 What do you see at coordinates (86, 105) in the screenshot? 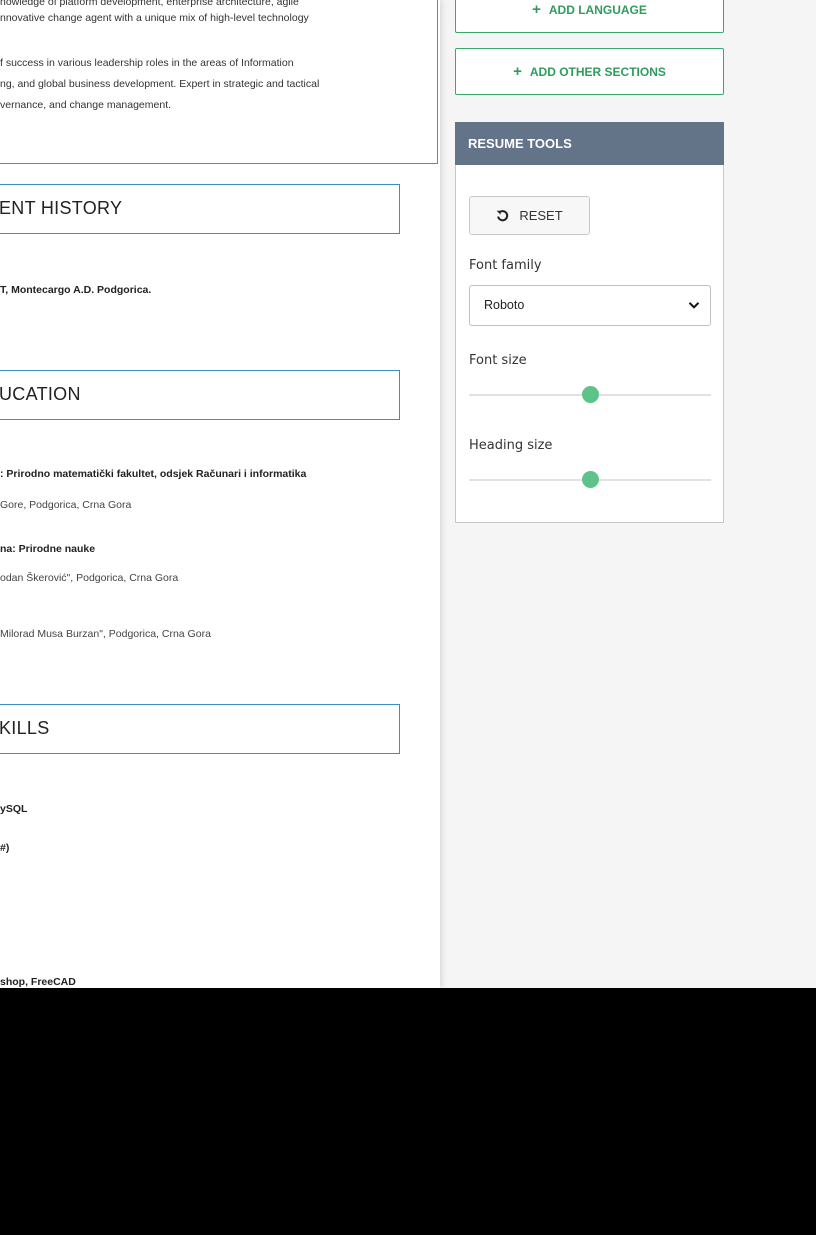
I see `summary-text-line: vernance, and change management.` at bounding box center [86, 105].